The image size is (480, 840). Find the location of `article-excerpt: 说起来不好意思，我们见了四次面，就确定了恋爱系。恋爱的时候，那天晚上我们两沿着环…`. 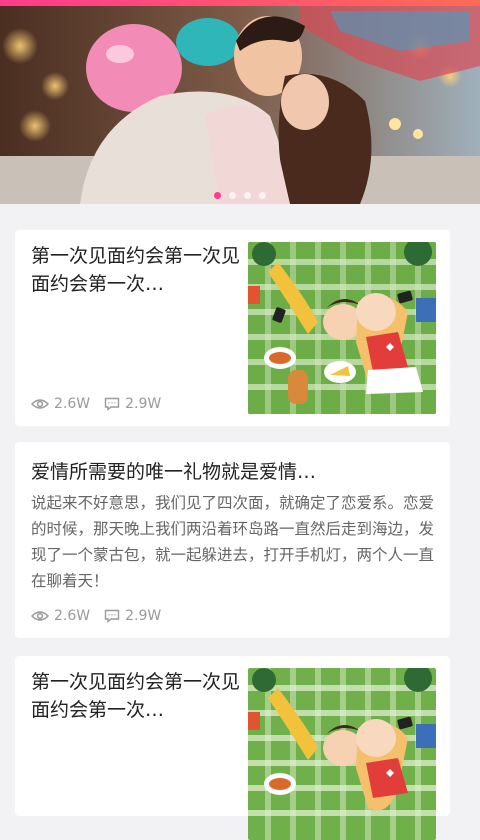

article-excerpt: 说起来不好意思，我们见了四次面，就确定了恋爱系。恋爱的时候，那天晚上我们两沿着环… is located at coordinates (233, 542).